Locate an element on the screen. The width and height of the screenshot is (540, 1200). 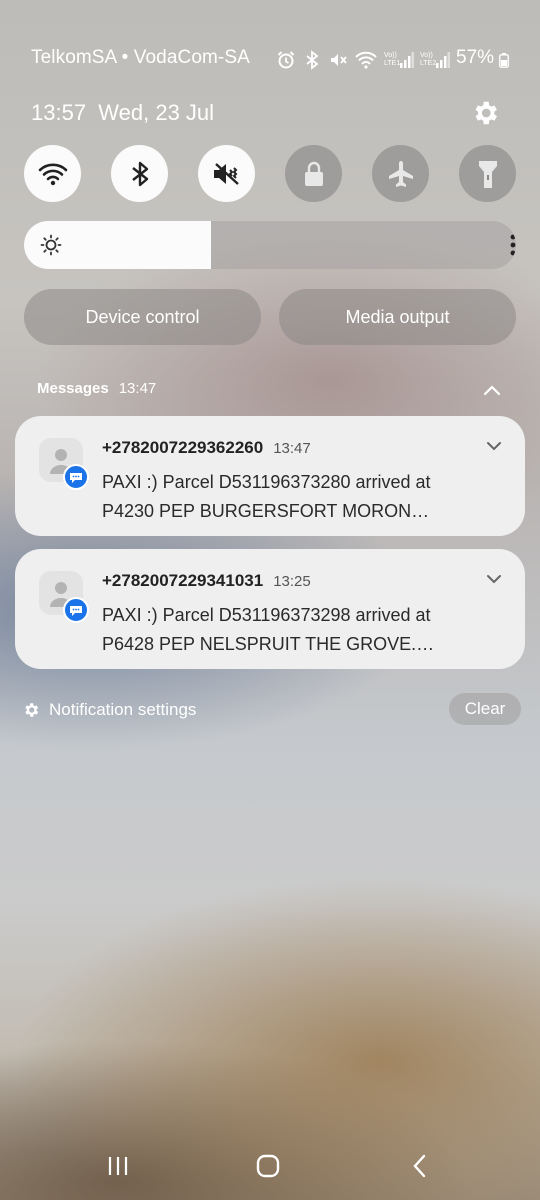
battery-icon is located at coordinates (504, 60).